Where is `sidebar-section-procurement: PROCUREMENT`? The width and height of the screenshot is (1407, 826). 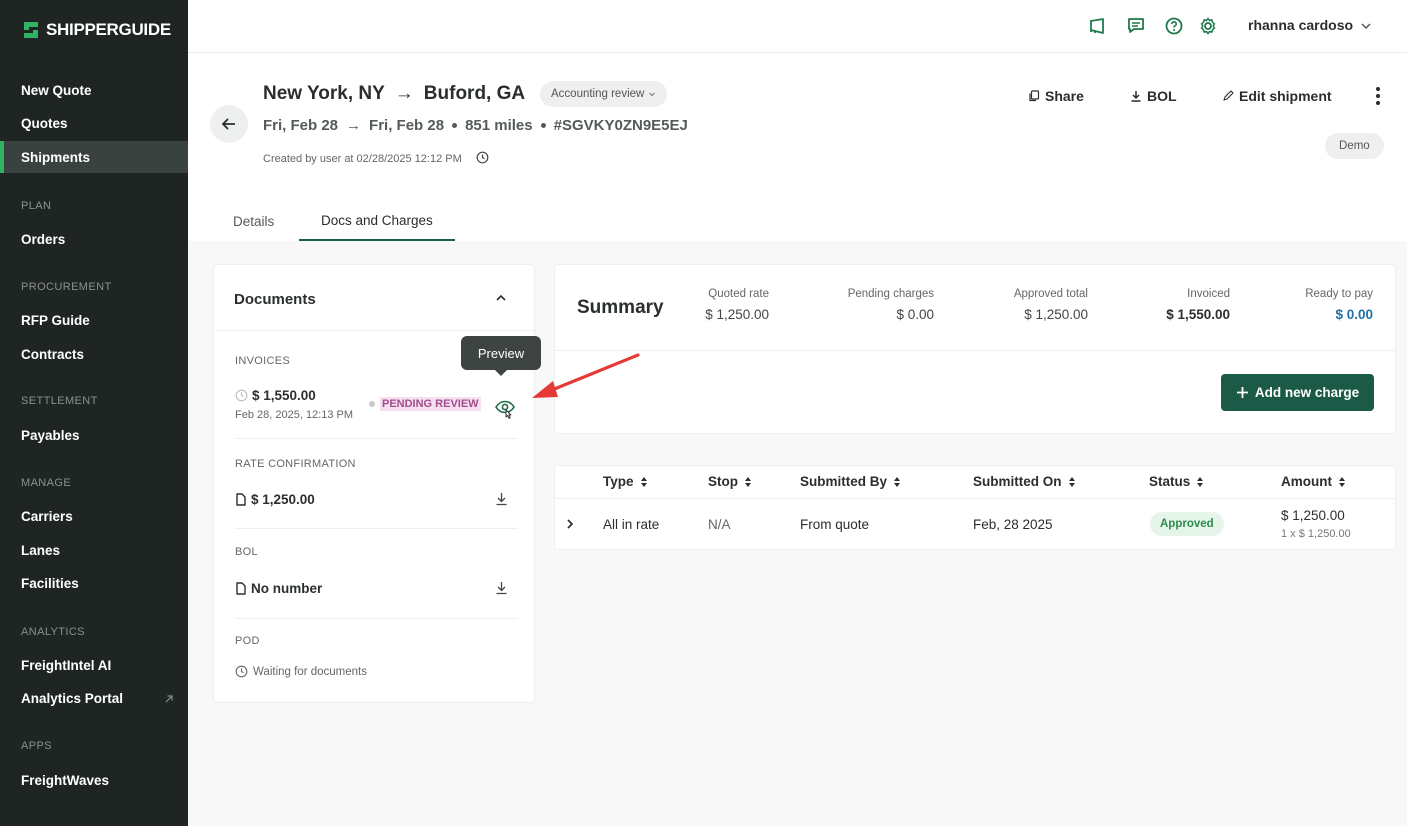 sidebar-section-procurement: PROCUREMENT is located at coordinates (66, 287).